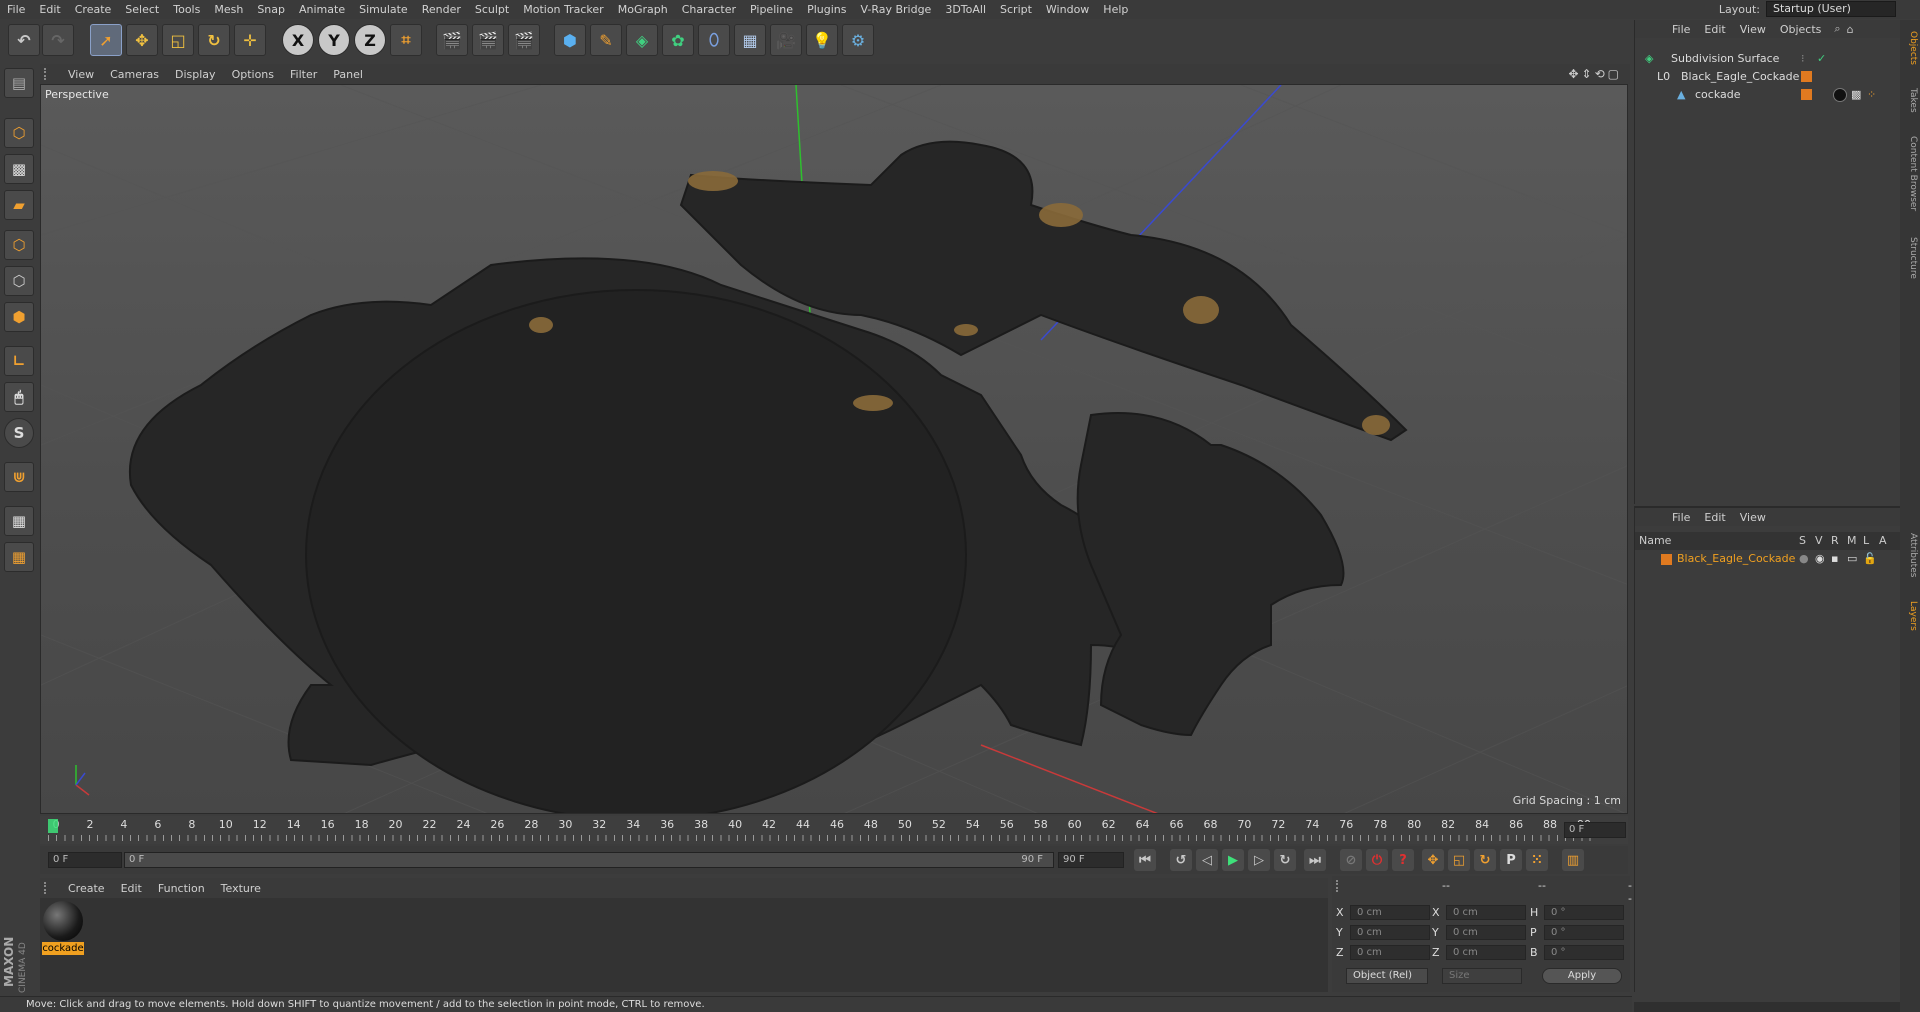 This screenshot has width=1920, height=1012. What do you see at coordinates (1870, 559) in the screenshot?
I see `lock-toggle-icon: 🔓` at bounding box center [1870, 559].